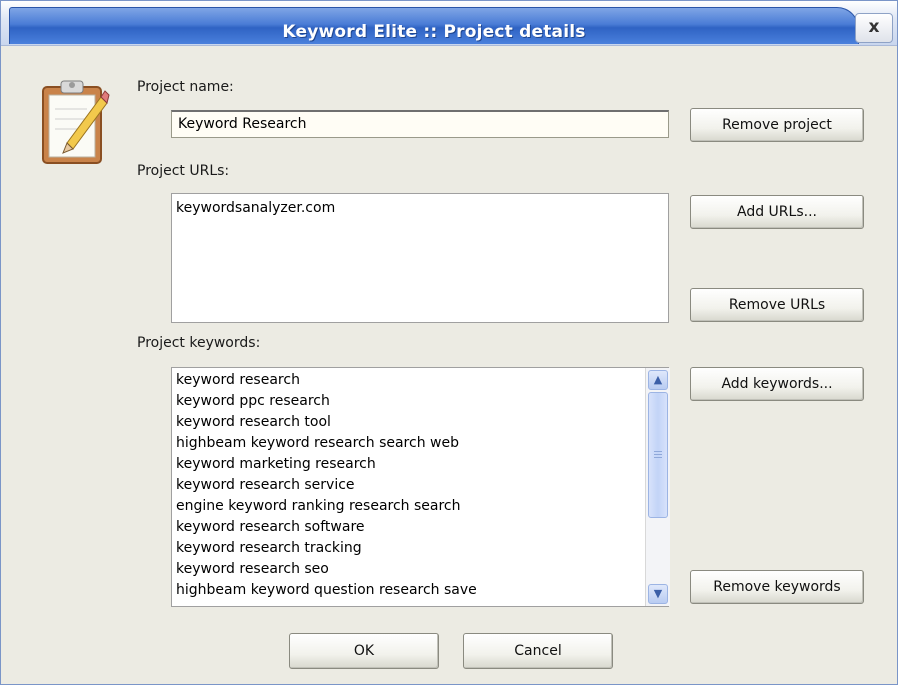 The width and height of the screenshot is (898, 685). What do you see at coordinates (420, 527) in the screenshot?
I see `keyword-item: keyword research software` at bounding box center [420, 527].